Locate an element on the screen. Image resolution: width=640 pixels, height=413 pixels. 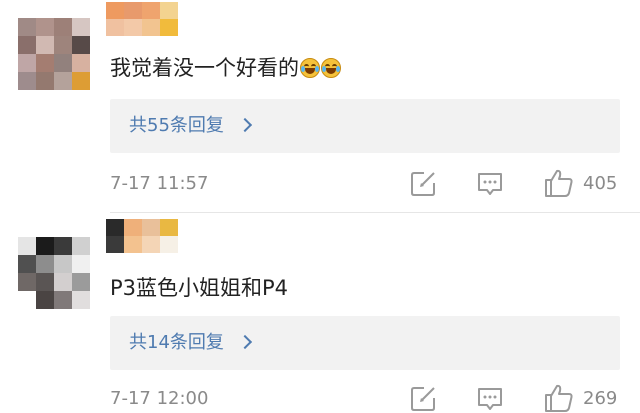
comment-text: P3蓝色小姐姐和P4 is located at coordinates (199, 288).